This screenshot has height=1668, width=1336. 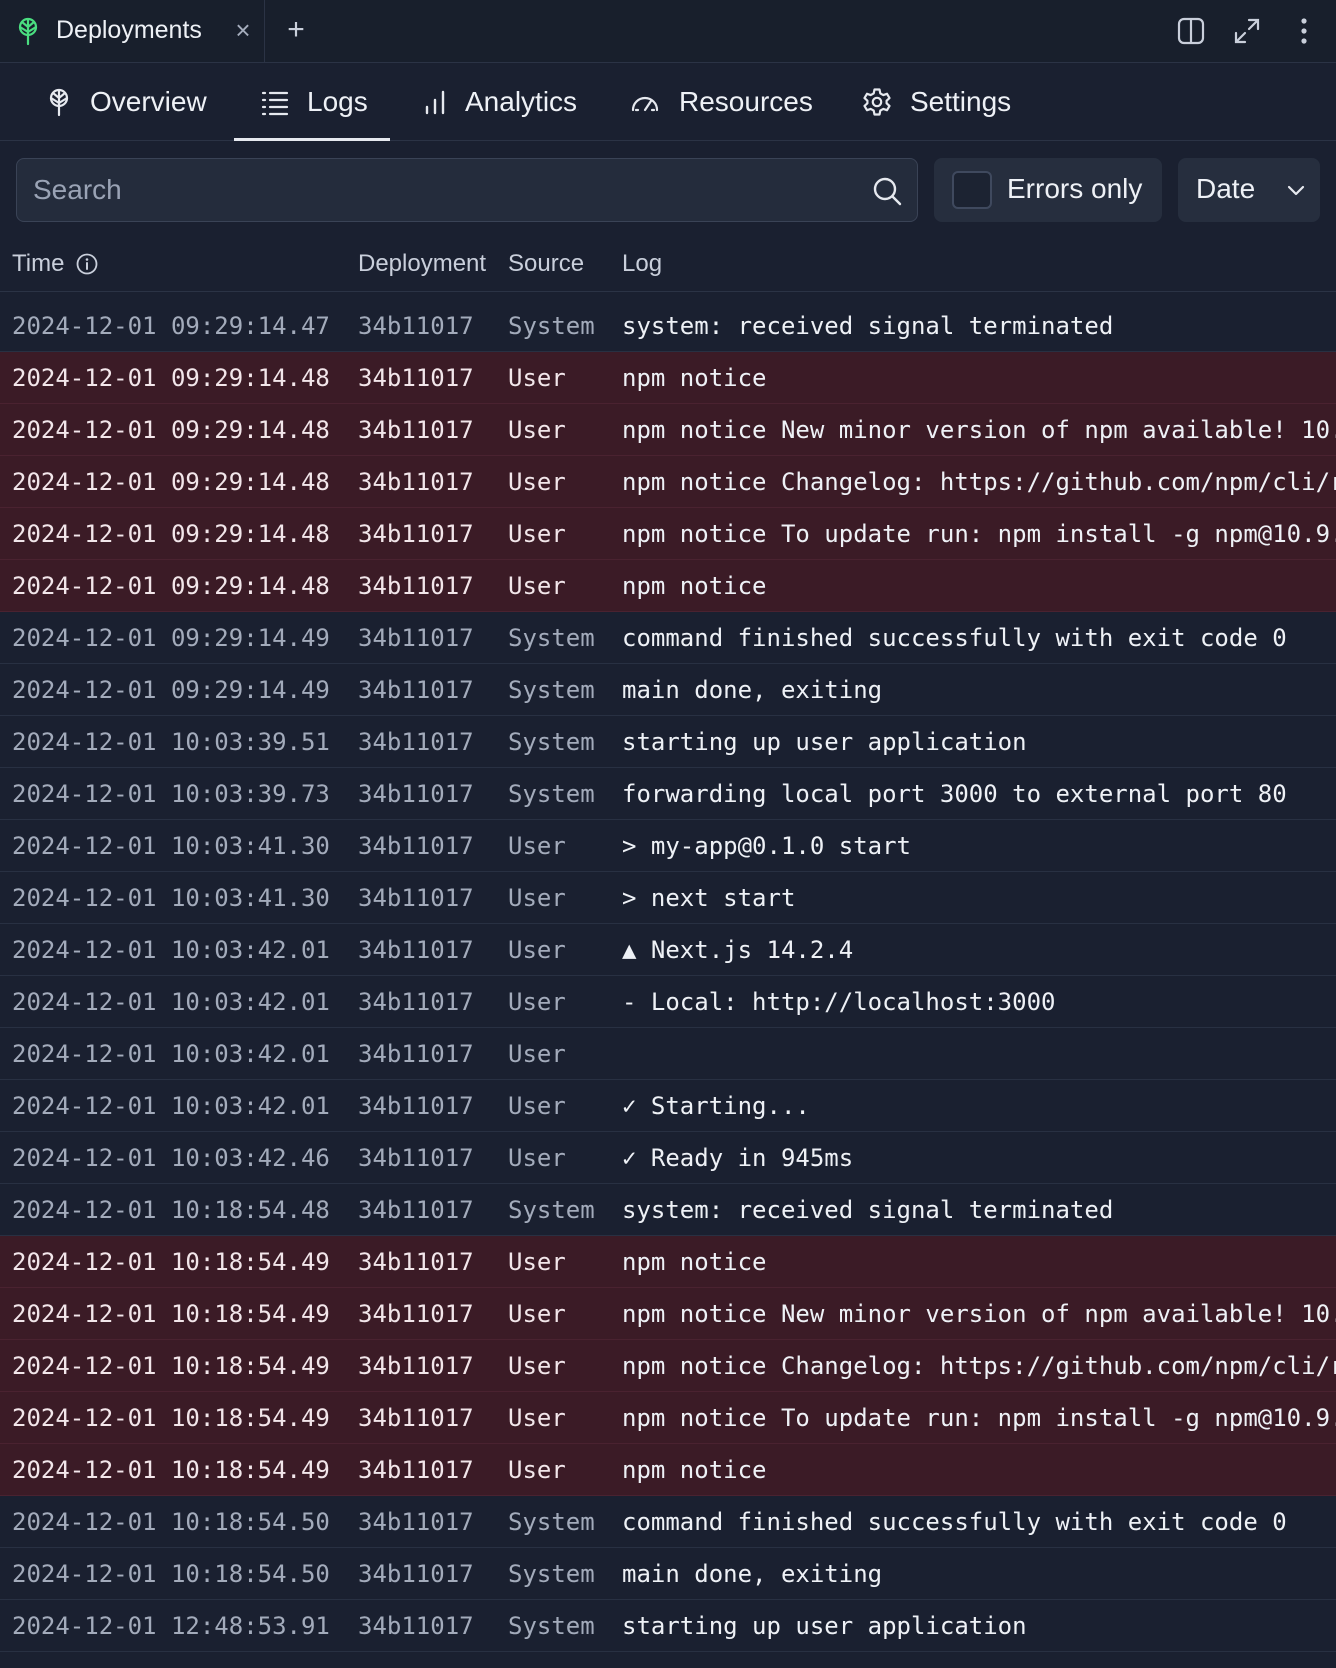 I want to click on add-tab-icon: +, so click(x=296, y=30).